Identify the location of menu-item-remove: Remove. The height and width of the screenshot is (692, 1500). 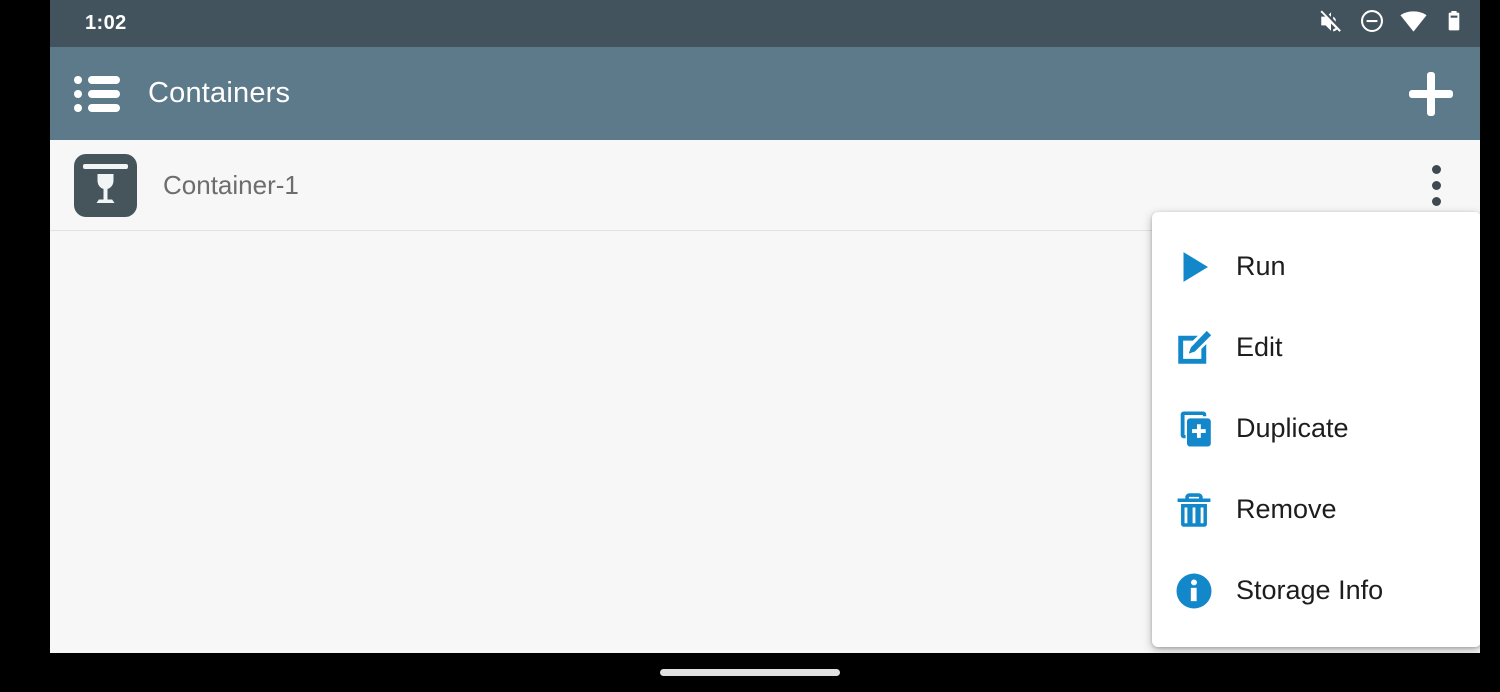
(1316, 509).